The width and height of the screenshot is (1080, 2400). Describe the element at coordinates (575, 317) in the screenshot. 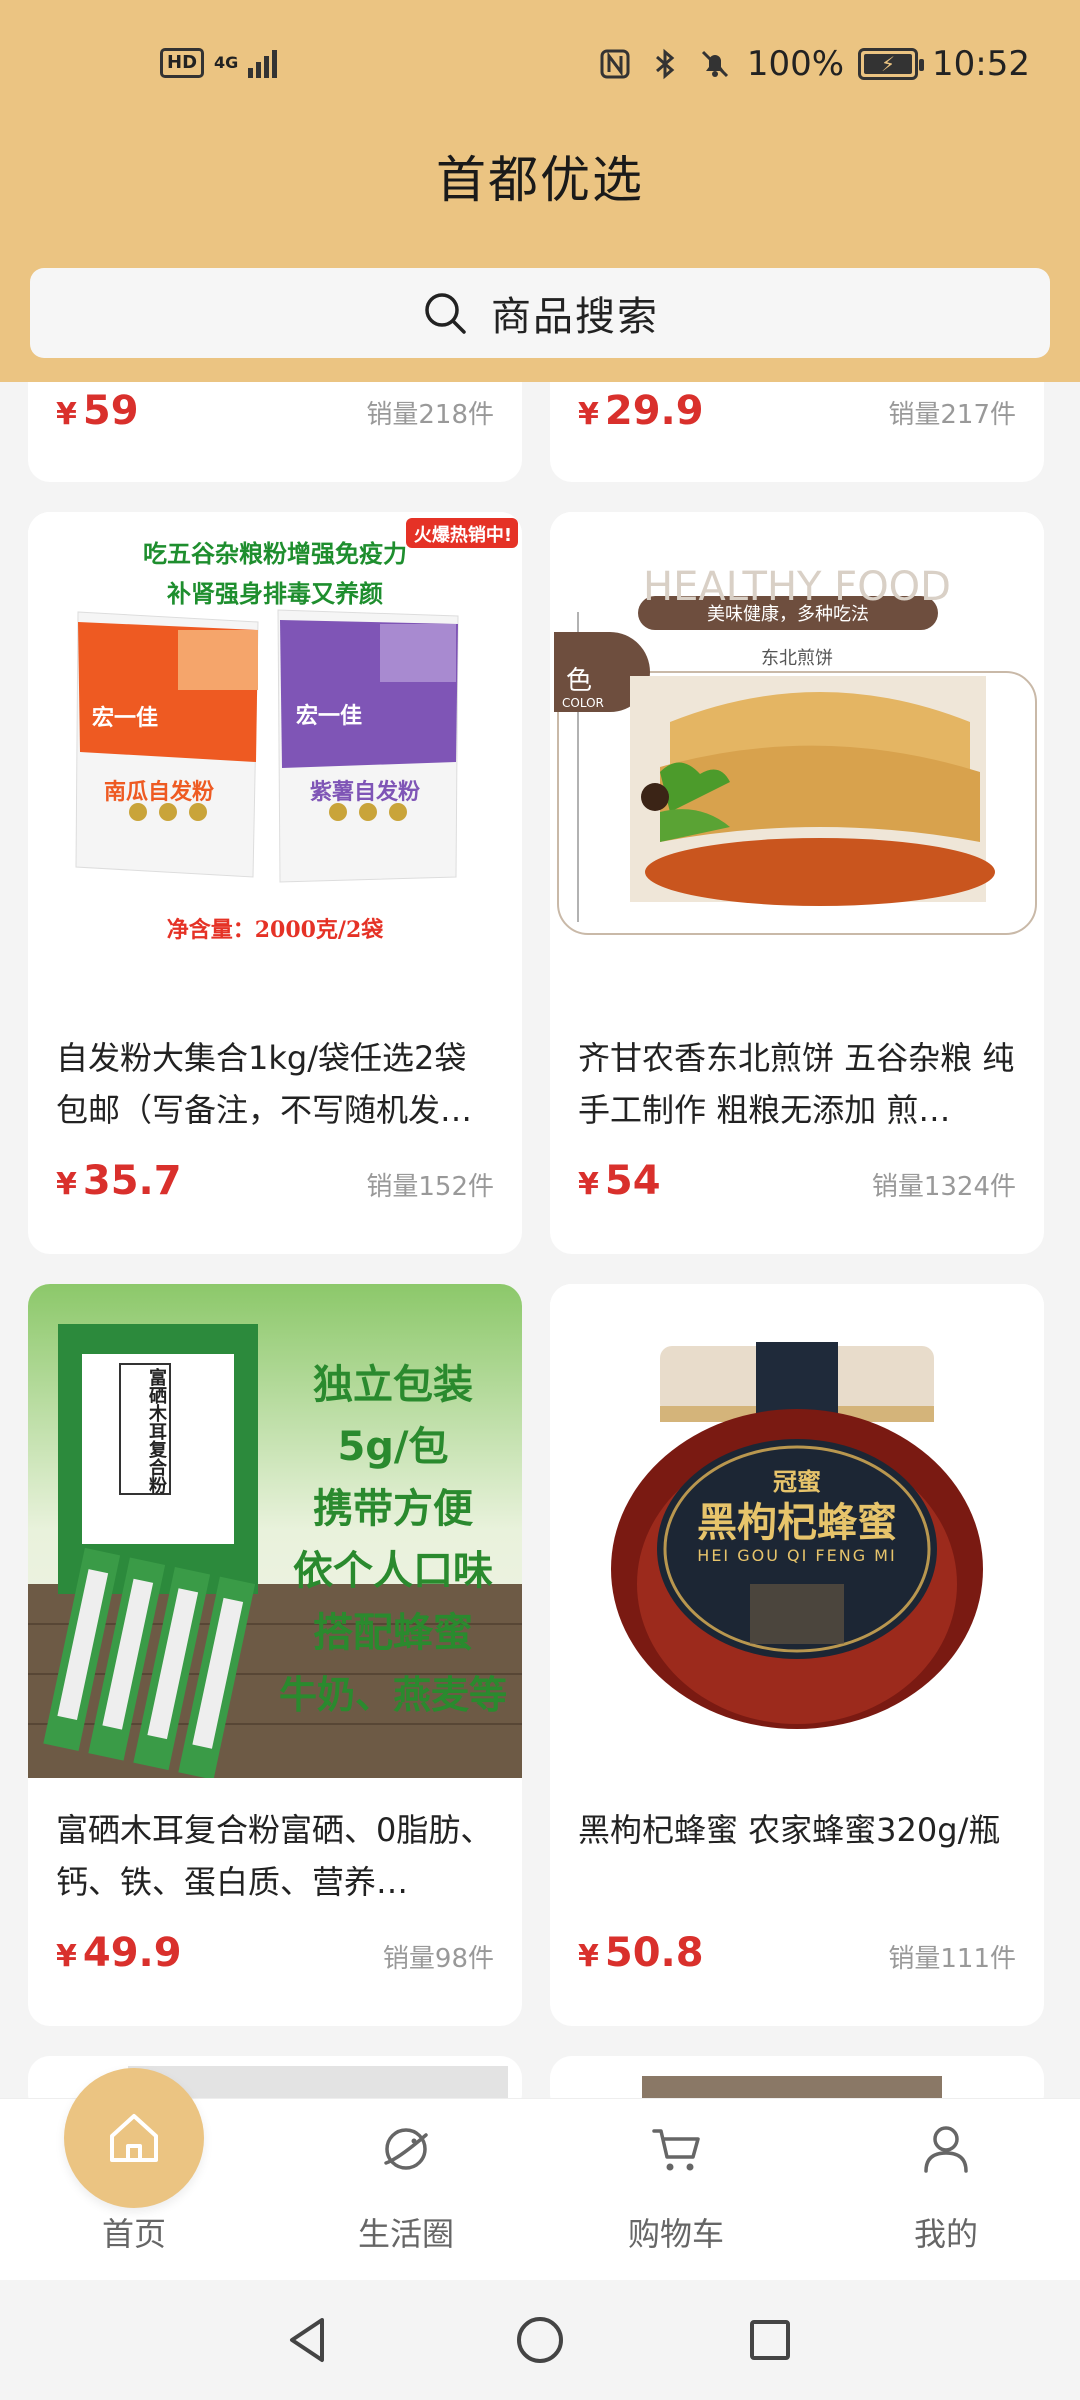

I see `search-placeholder: 商品搜索` at that location.